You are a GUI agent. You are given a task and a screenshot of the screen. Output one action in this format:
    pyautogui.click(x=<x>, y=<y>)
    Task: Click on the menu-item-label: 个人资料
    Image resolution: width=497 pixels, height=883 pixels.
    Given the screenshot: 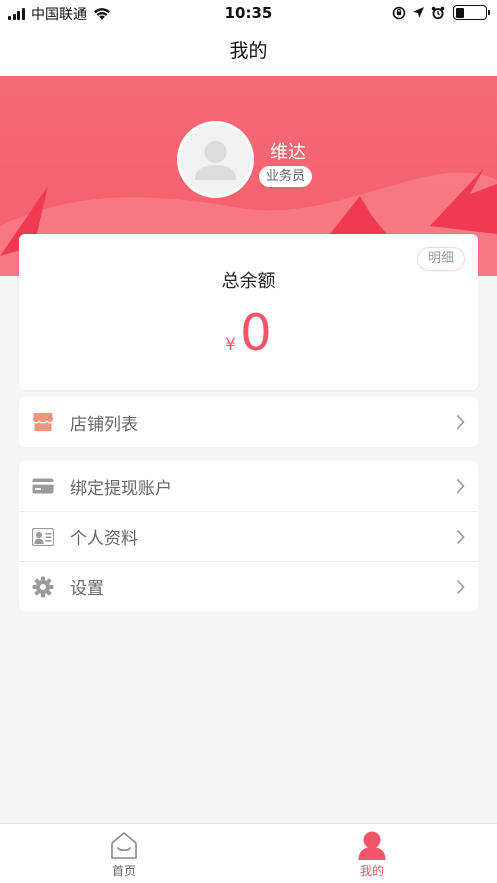 What is the action you would take?
    pyautogui.click(x=104, y=539)
    